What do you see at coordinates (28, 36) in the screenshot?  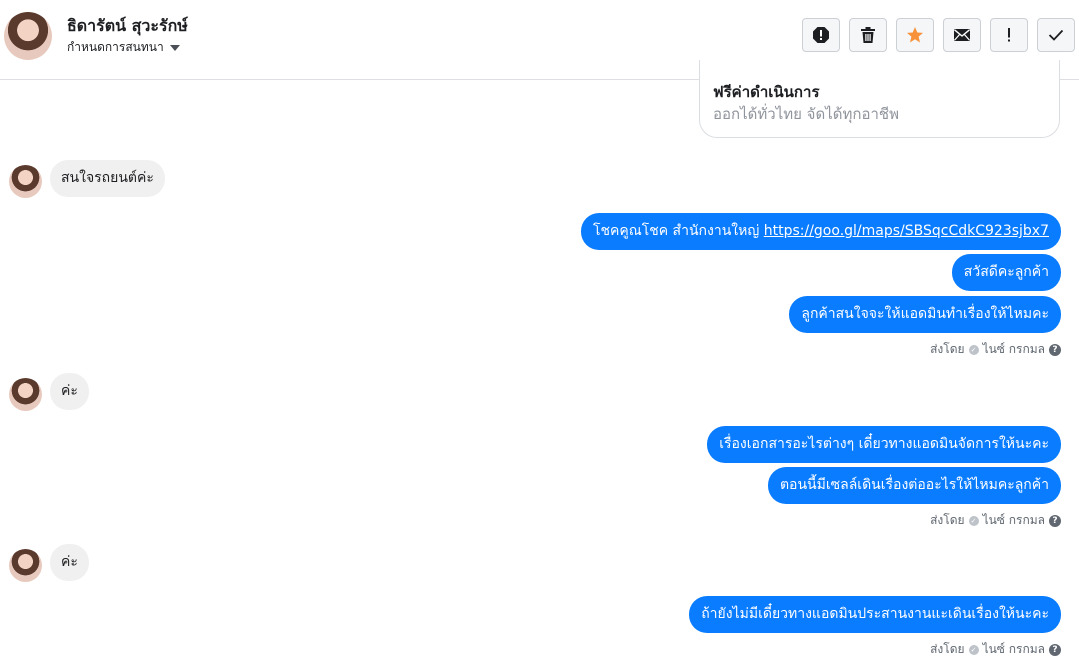 I see `contact-avatar` at bounding box center [28, 36].